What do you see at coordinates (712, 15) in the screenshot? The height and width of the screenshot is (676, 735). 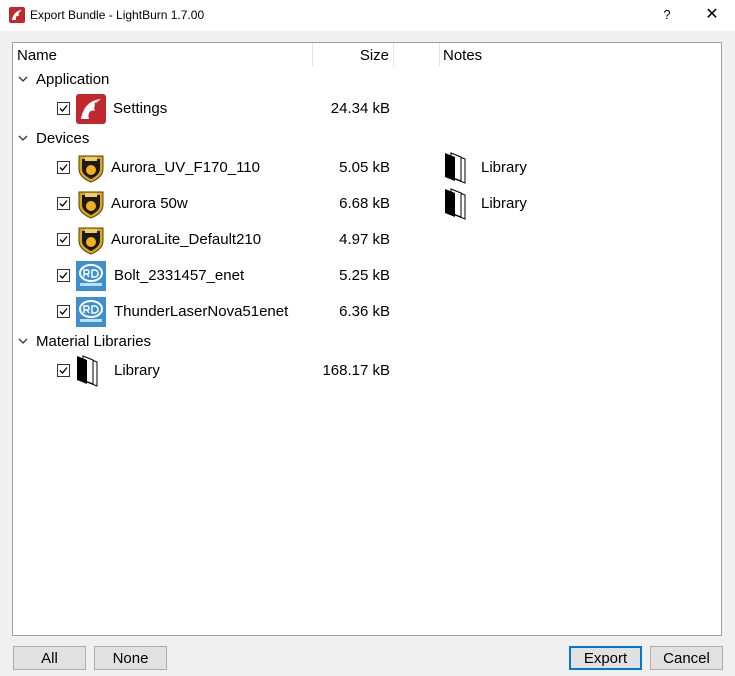 I see `close-button: ✕` at bounding box center [712, 15].